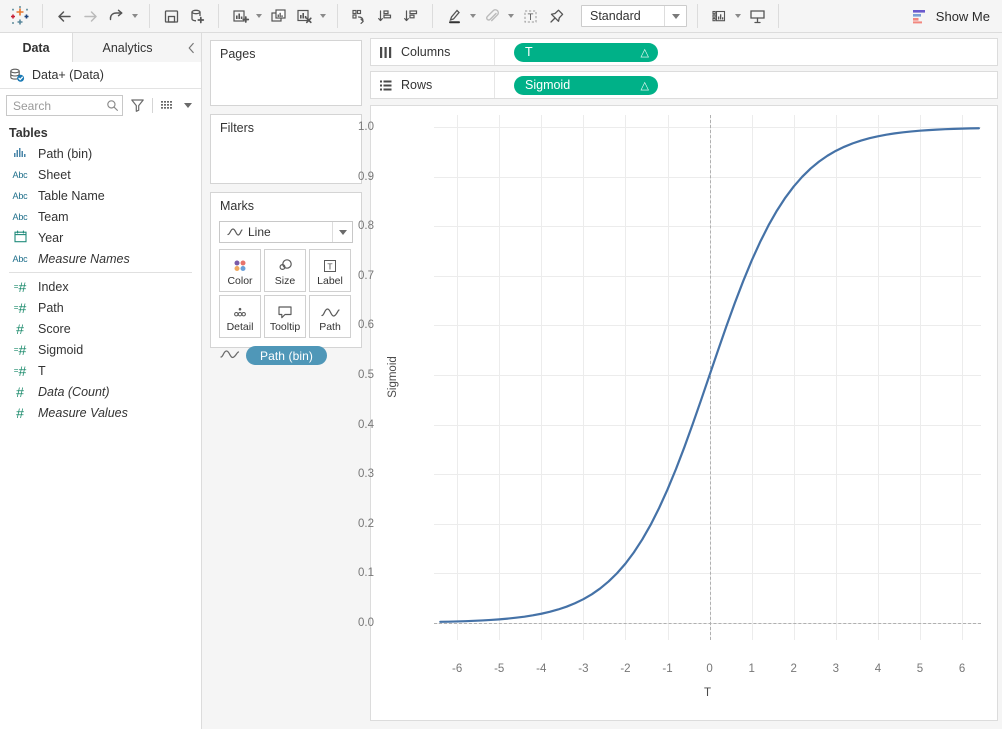 The image size is (1002, 729). Describe the element at coordinates (285, 281) in the screenshot. I see `size-button-label: Size` at that location.